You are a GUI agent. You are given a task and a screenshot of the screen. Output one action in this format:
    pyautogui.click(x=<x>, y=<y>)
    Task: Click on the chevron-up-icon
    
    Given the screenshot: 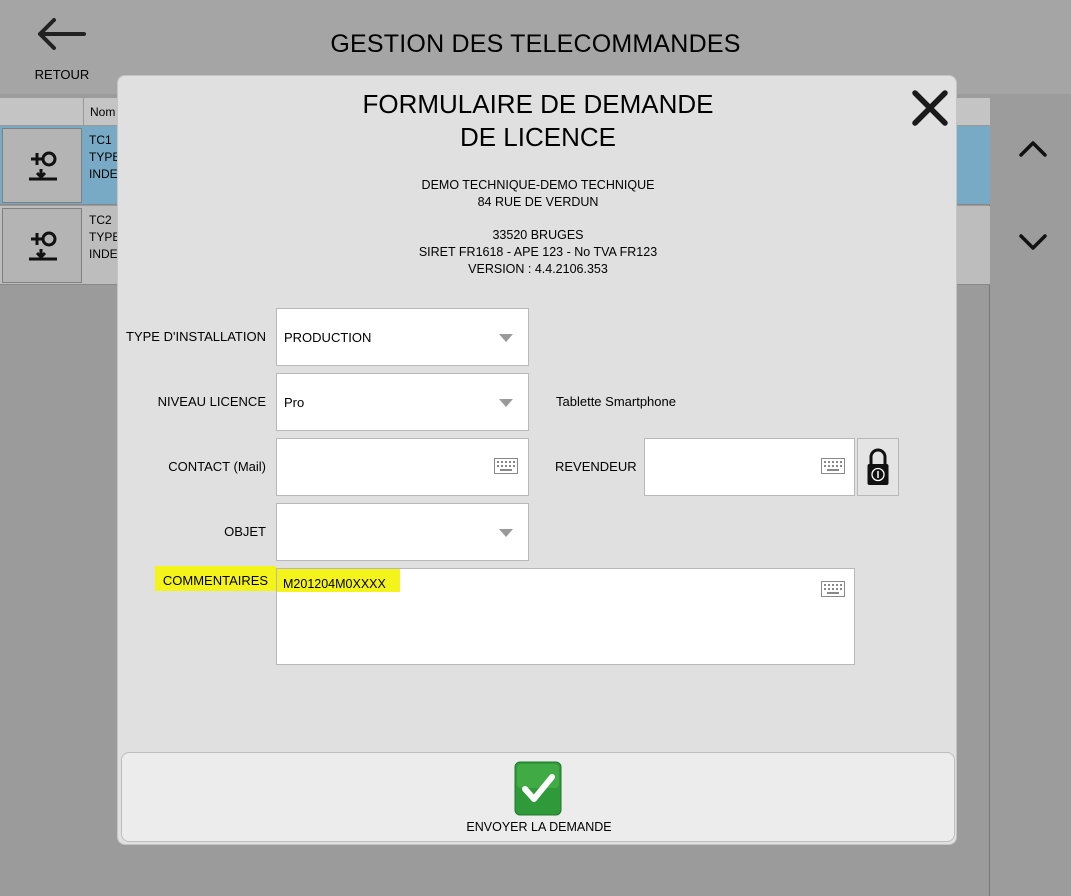 What is the action you would take?
    pyautogui.click(x=1033, y=149)
    